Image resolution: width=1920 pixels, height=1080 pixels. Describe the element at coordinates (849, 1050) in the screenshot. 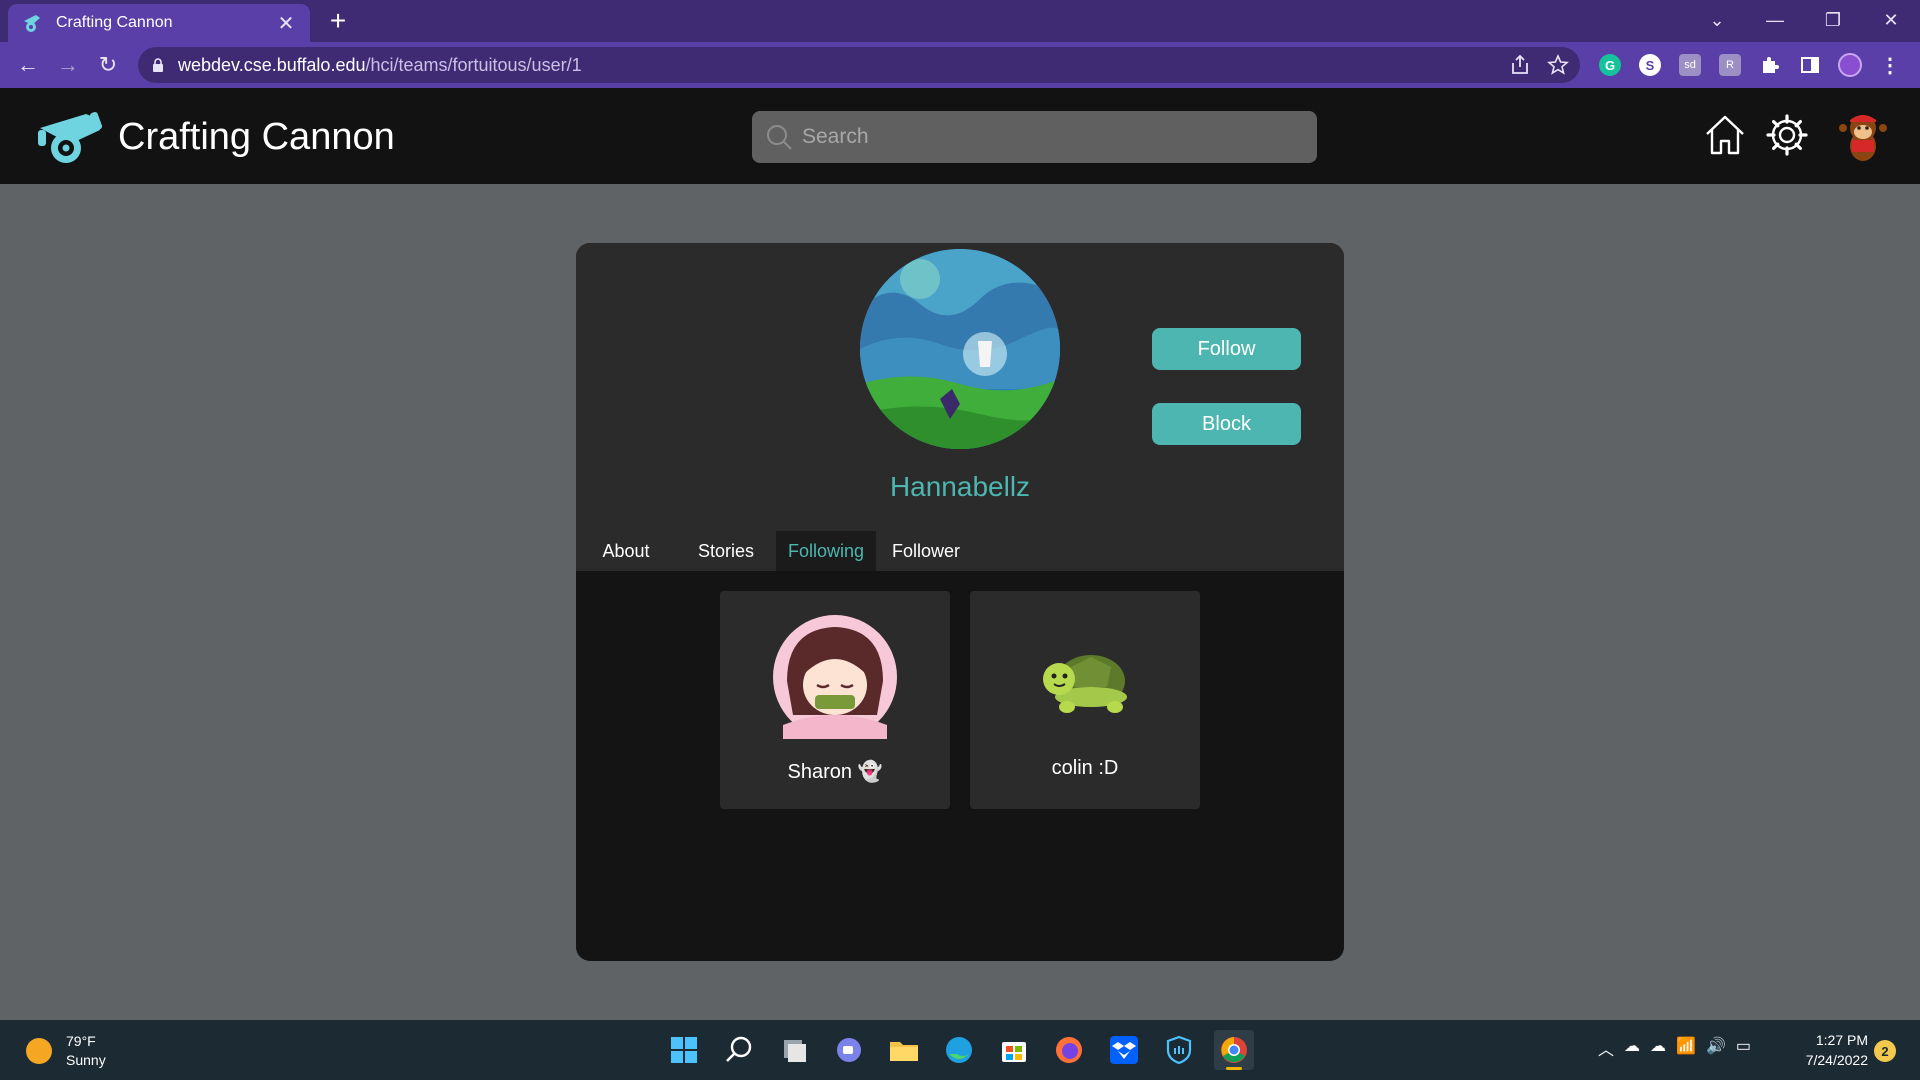

I see `teams-chat-icon` at that location.